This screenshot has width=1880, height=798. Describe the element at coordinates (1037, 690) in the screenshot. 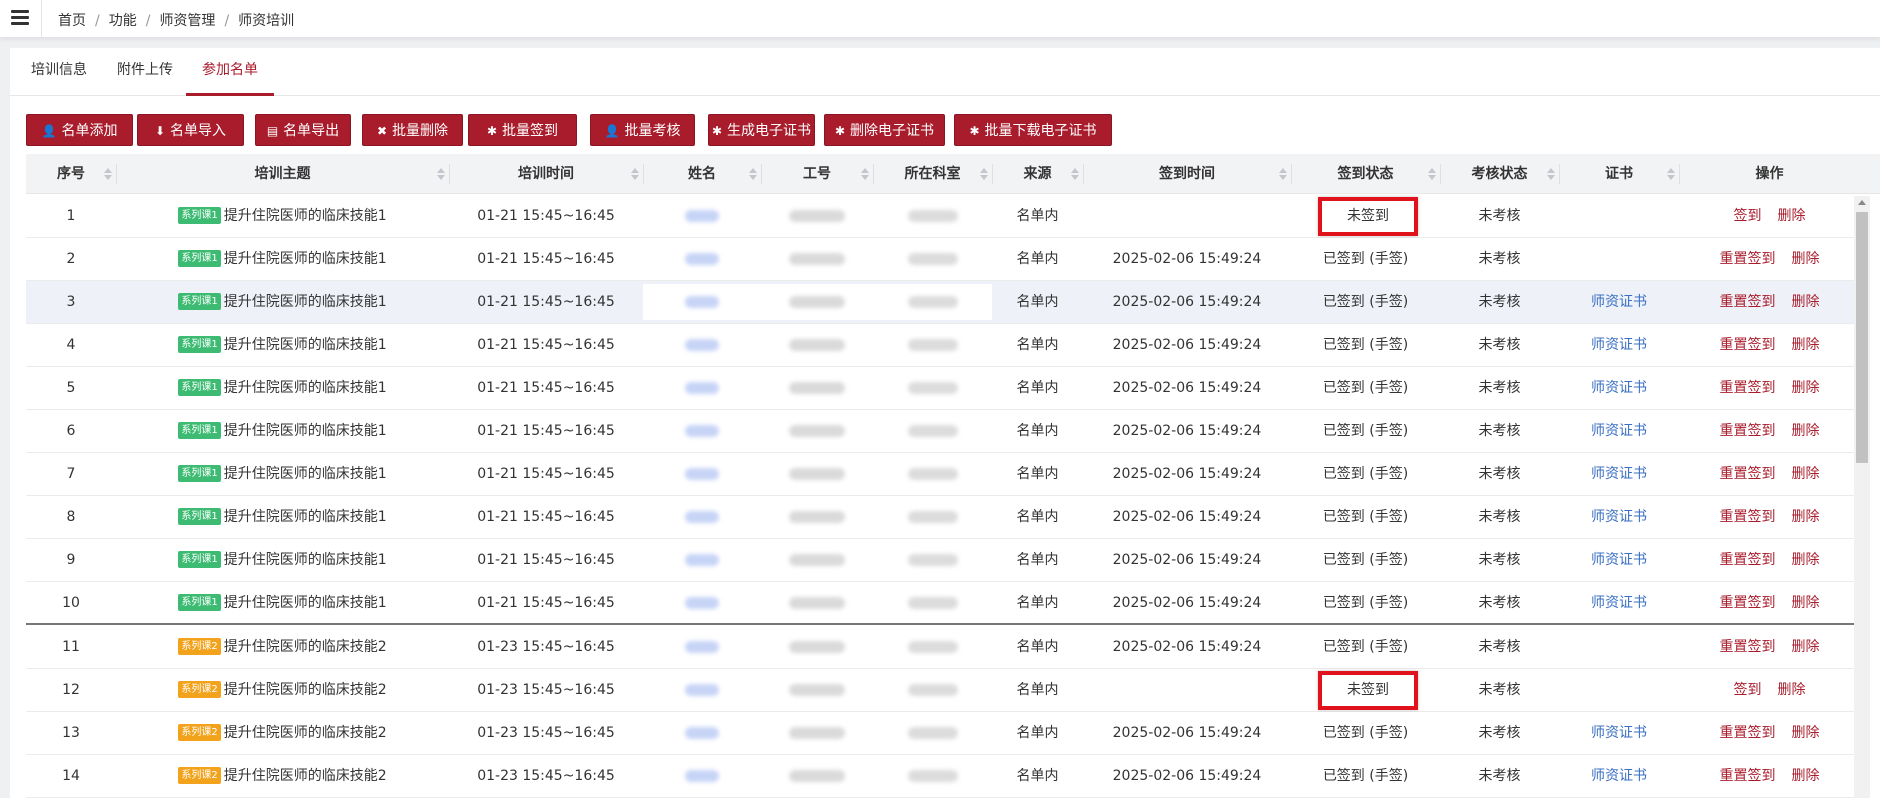

I see `cell-source: 名单内` at that location.